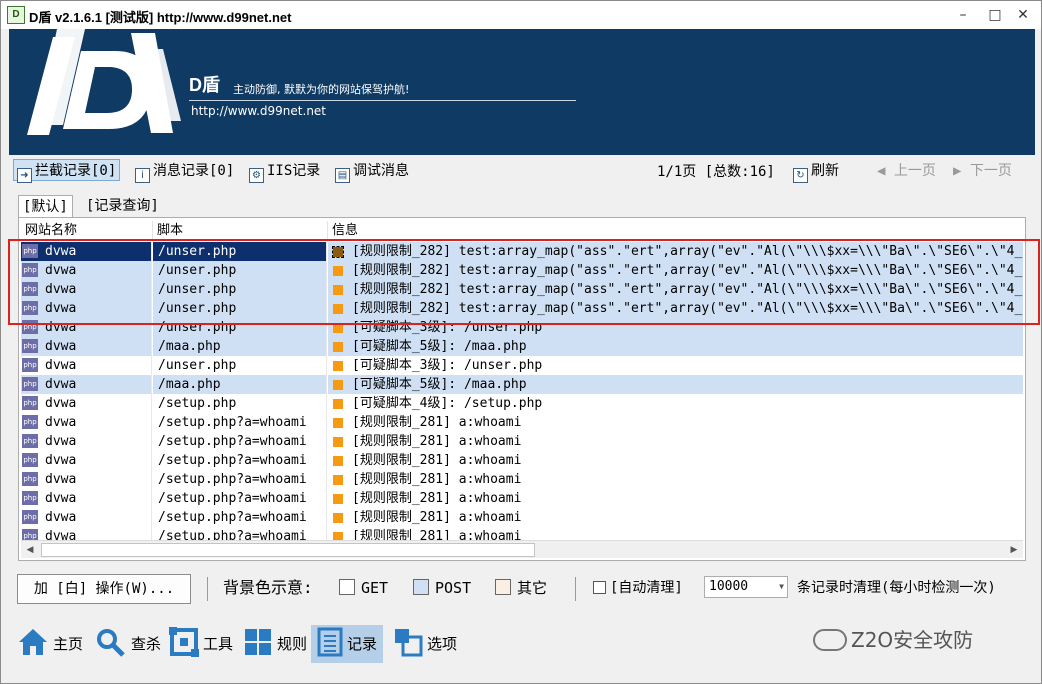  What do you see at coordinates (122, 206) in the screenshot?
I see `tab-record-query: [记录查询]` at bounding box center [122, 206].